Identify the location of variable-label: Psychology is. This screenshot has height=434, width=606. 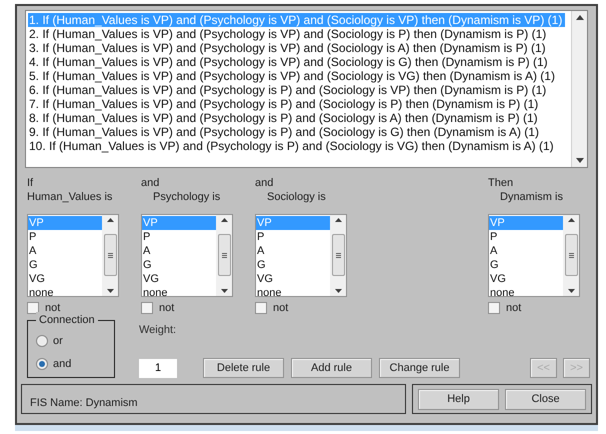
(187, 197).